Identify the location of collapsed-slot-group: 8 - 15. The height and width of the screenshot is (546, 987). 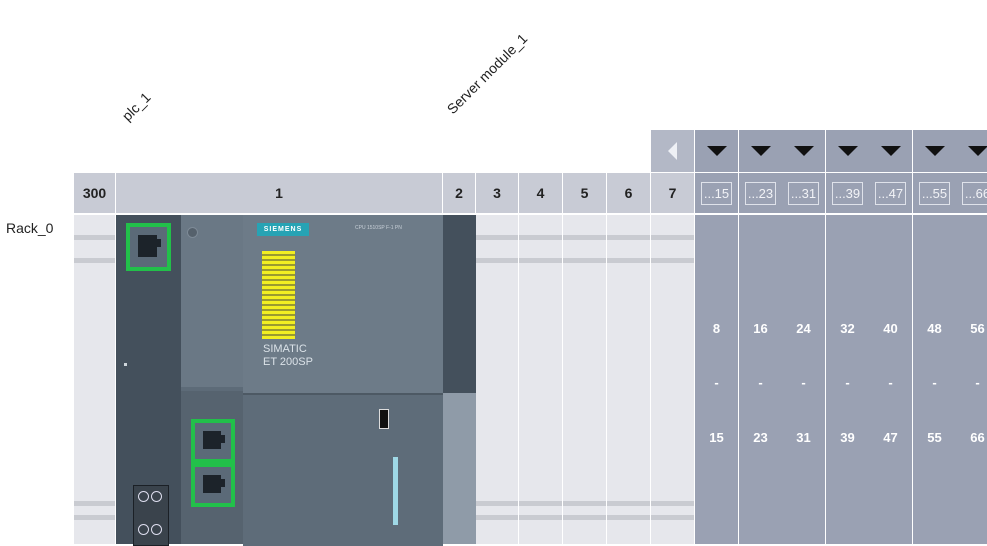
(717, 379).